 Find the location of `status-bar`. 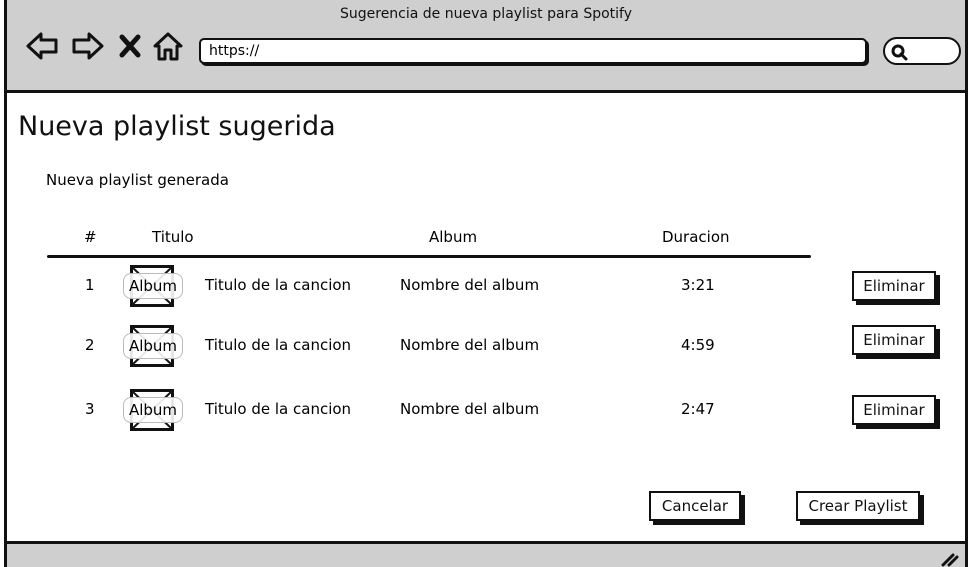

status-bar is located at coordinates (486, 554).